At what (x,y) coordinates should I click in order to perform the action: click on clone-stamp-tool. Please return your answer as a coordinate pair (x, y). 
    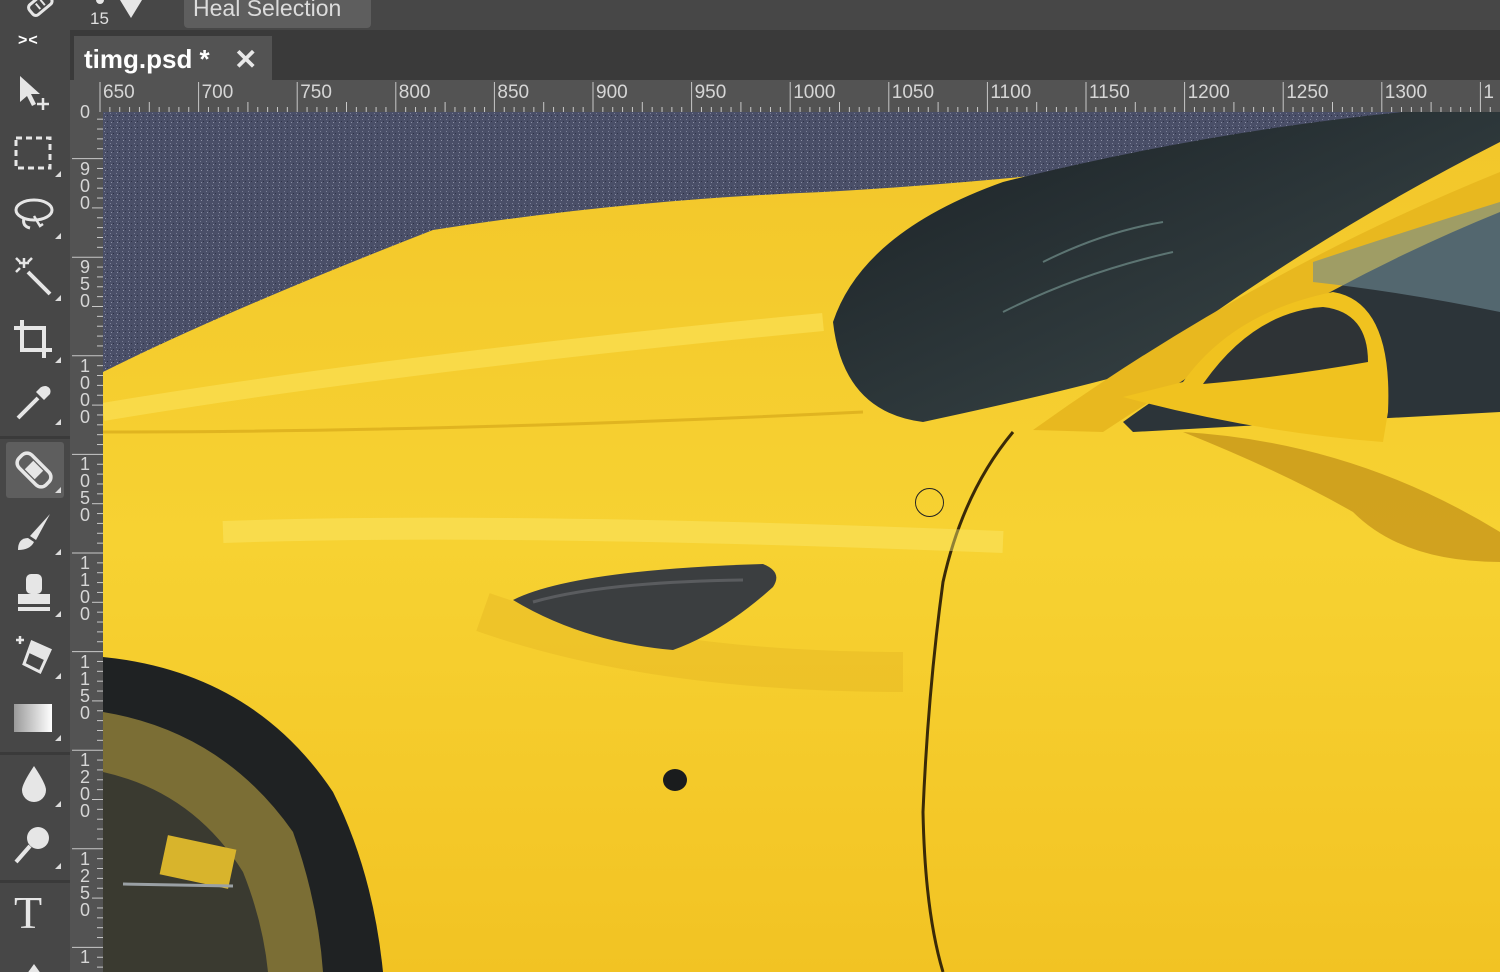
    Looking at the image, I should click on (35, 594).